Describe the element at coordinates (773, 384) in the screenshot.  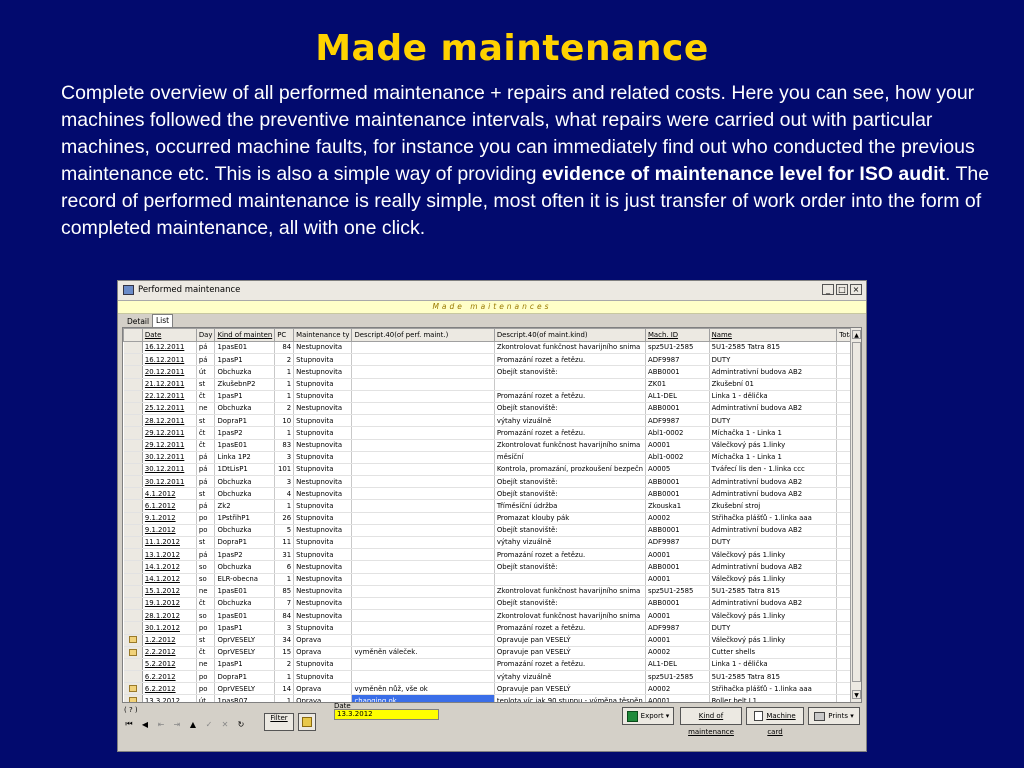
I see `cell-name: Zkušební 01` at that location.